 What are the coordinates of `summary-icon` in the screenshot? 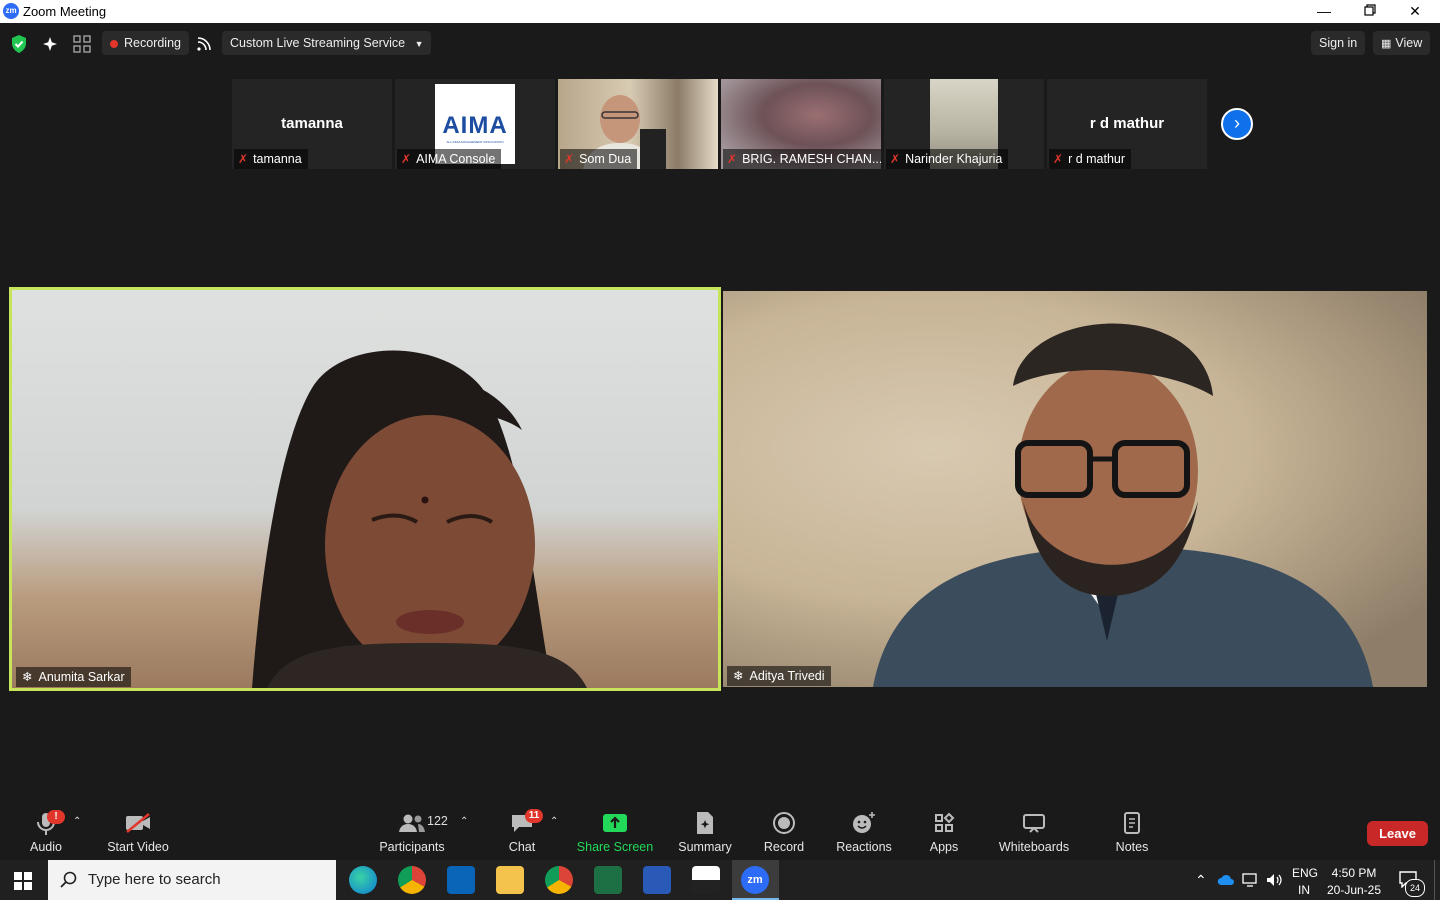 It's located at (705, 823).